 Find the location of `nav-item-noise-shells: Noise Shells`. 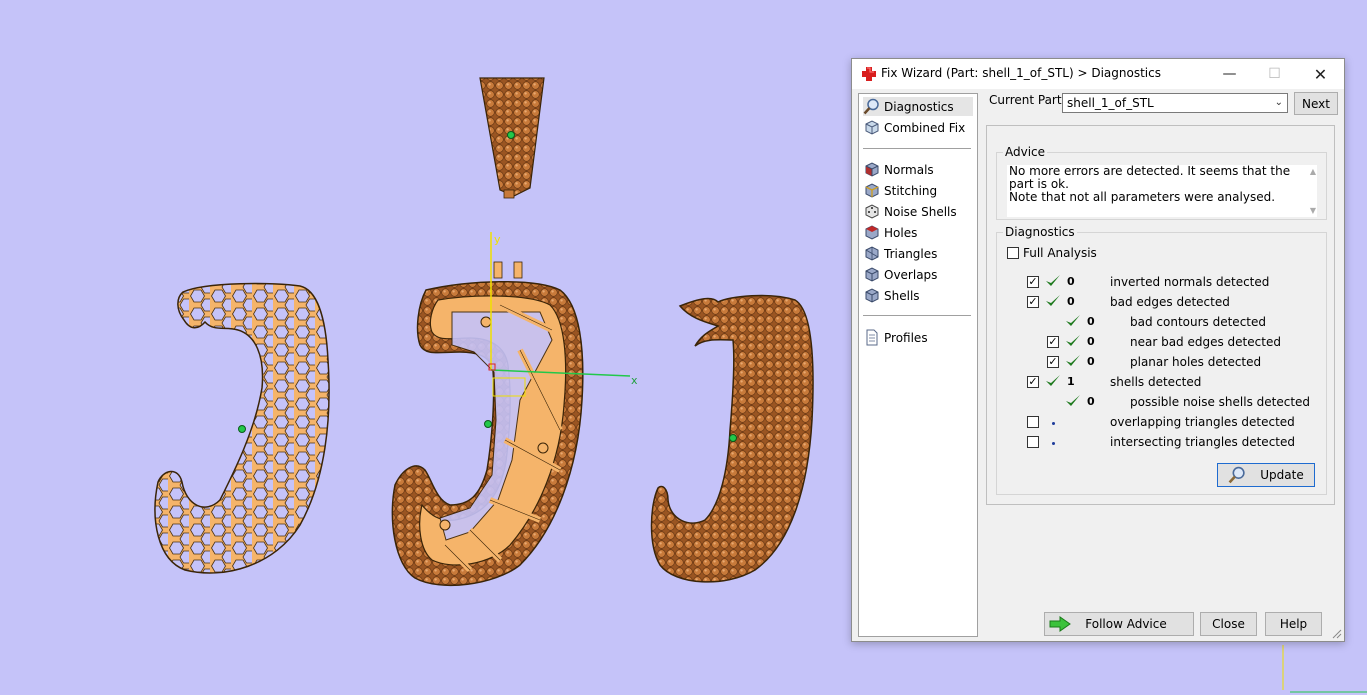

nav-item-noise-shells: Noise Shells is located at coordinates (918, 211).